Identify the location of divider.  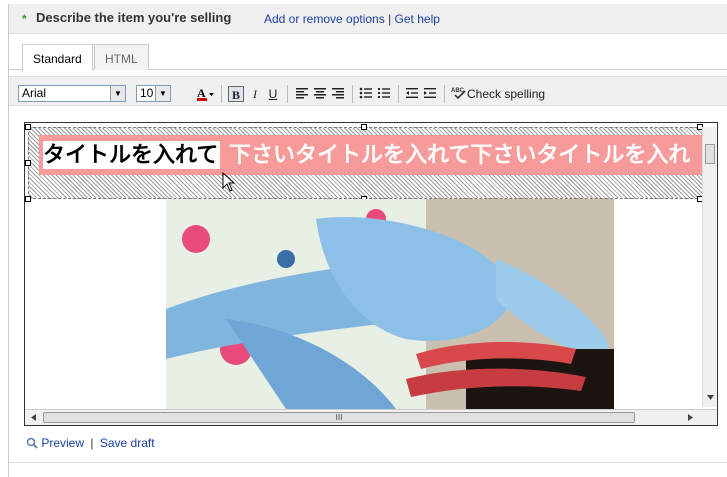
(368, 462).